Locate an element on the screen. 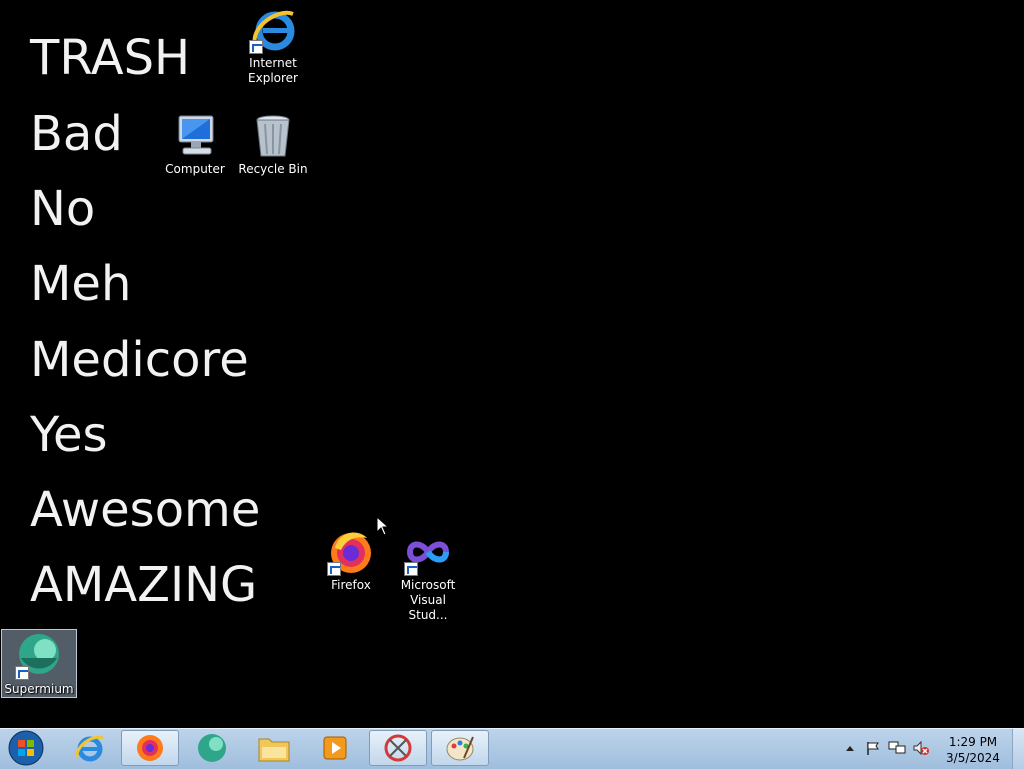 Image resolution: width=1024 pixels, height=769 pixels. show-hidden-icons-button is located at coordinates (850, 748).